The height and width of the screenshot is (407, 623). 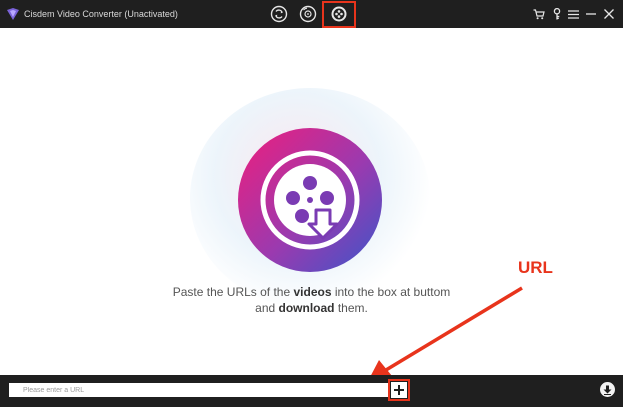 What do you see at coordinates (535, 267) in the screenshot?
I see `url-annotation-label: URL` at bounding box center [535, 267].